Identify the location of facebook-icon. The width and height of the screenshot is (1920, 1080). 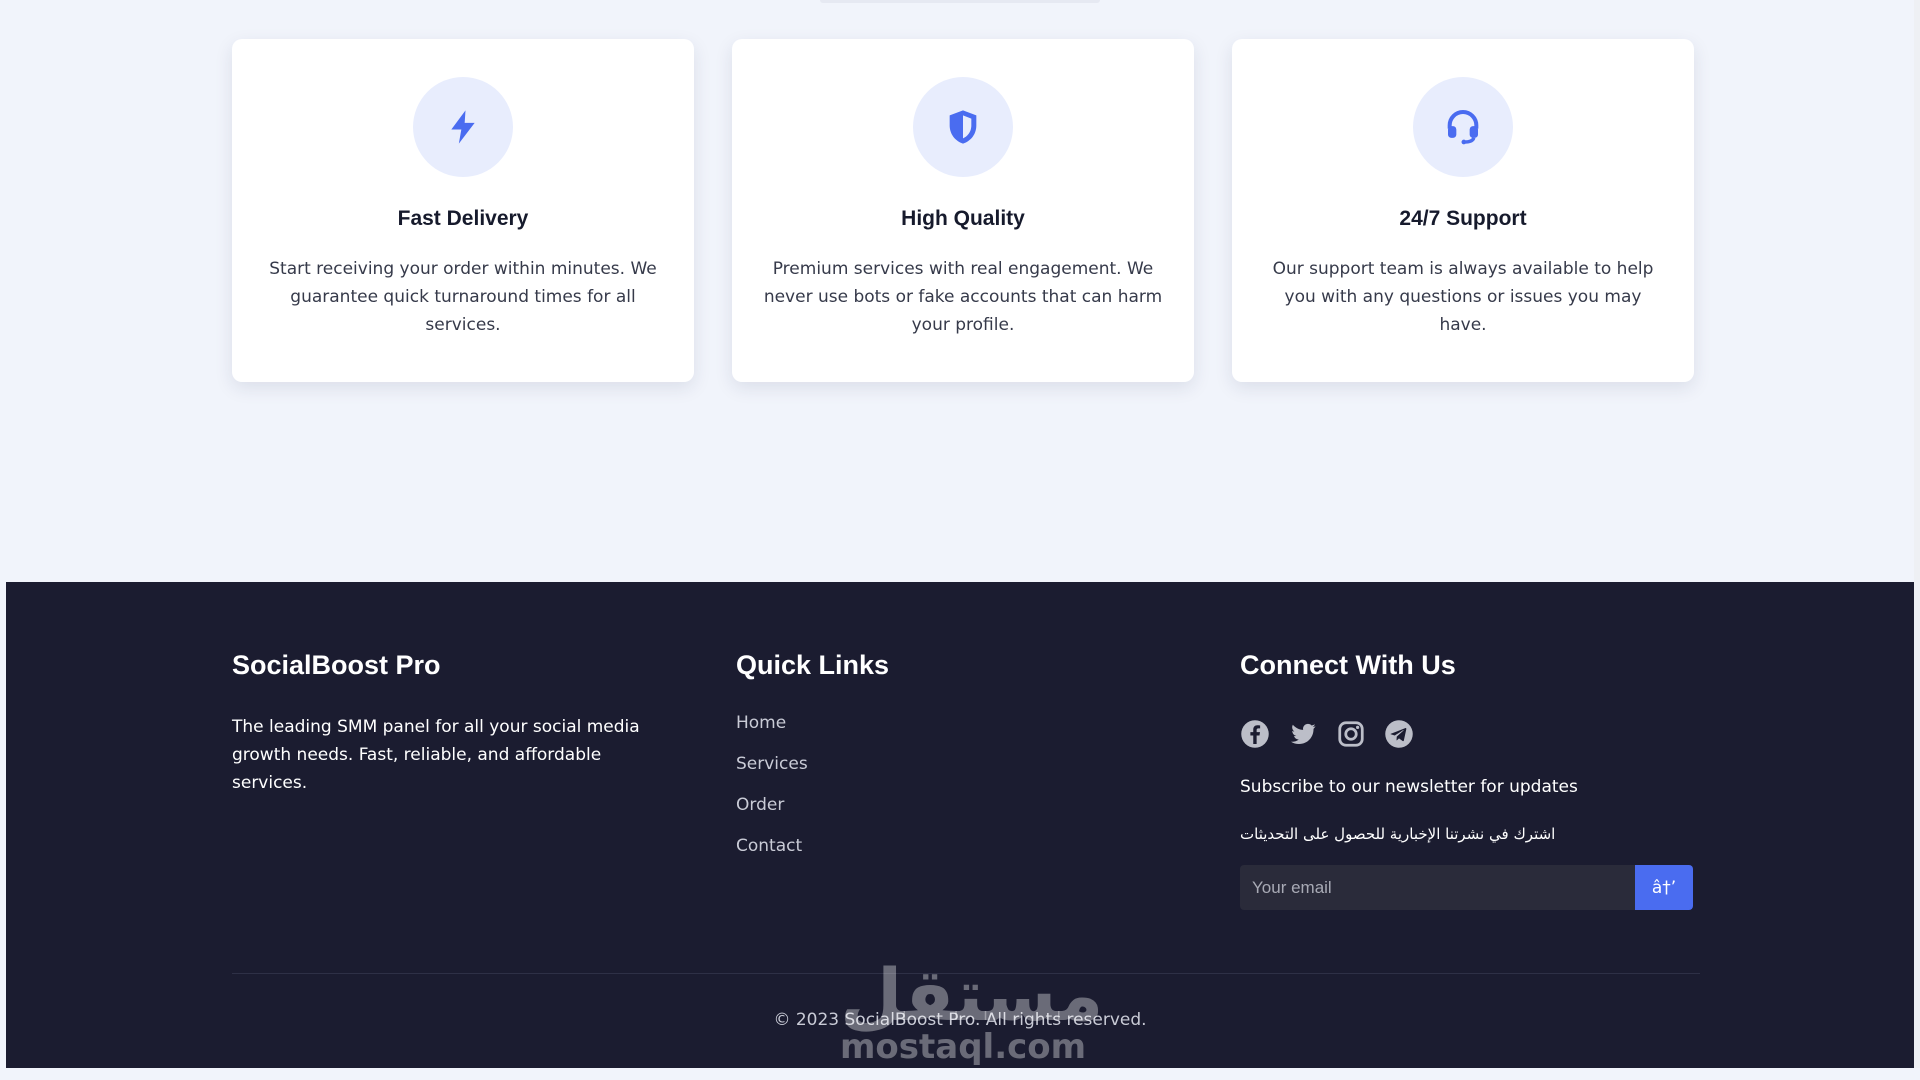
(1255, 734).